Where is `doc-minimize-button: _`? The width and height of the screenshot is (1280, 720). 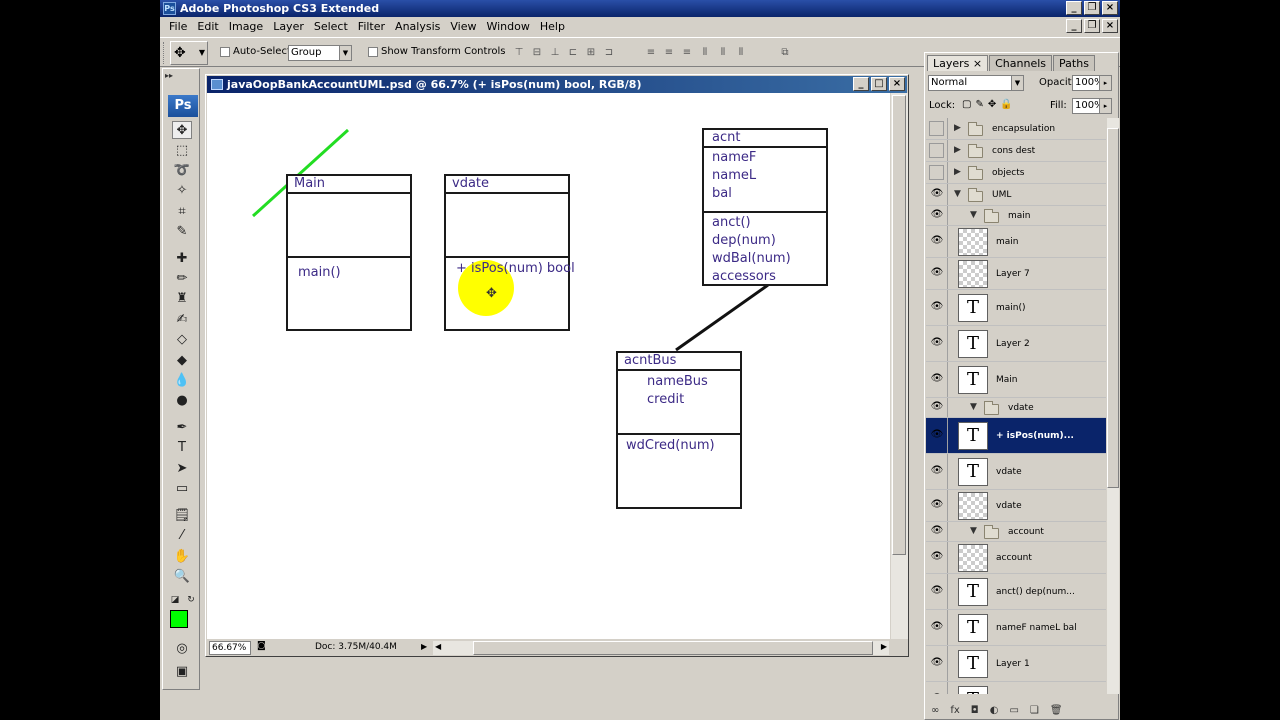 doc-minimize-button: _ is located at coordinates (1074, 26).